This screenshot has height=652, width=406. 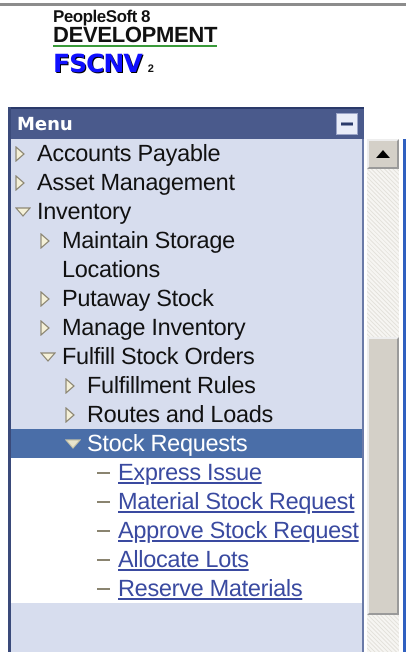 I want to click on selected-row: Stock Requests, so click(x=186, y=443).